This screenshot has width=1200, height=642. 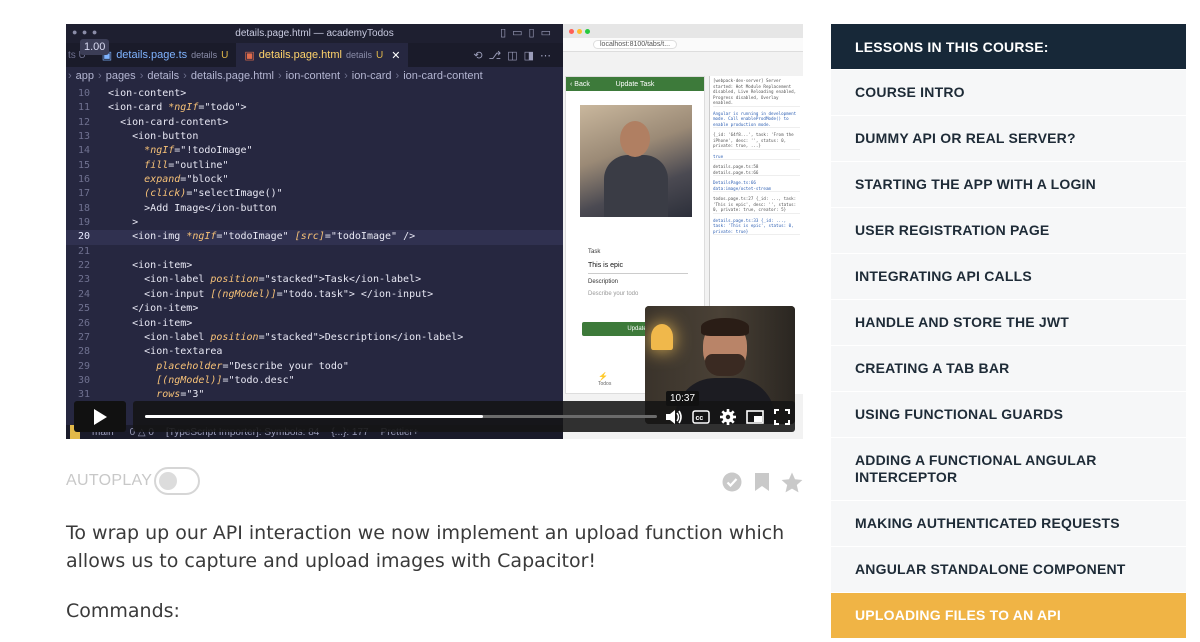 What do you see at coordinates (1008, 92) in the screenshot?
I see `sidebar-item-course-intro: COURSE INTRO` at bounding box center [1008, 92].